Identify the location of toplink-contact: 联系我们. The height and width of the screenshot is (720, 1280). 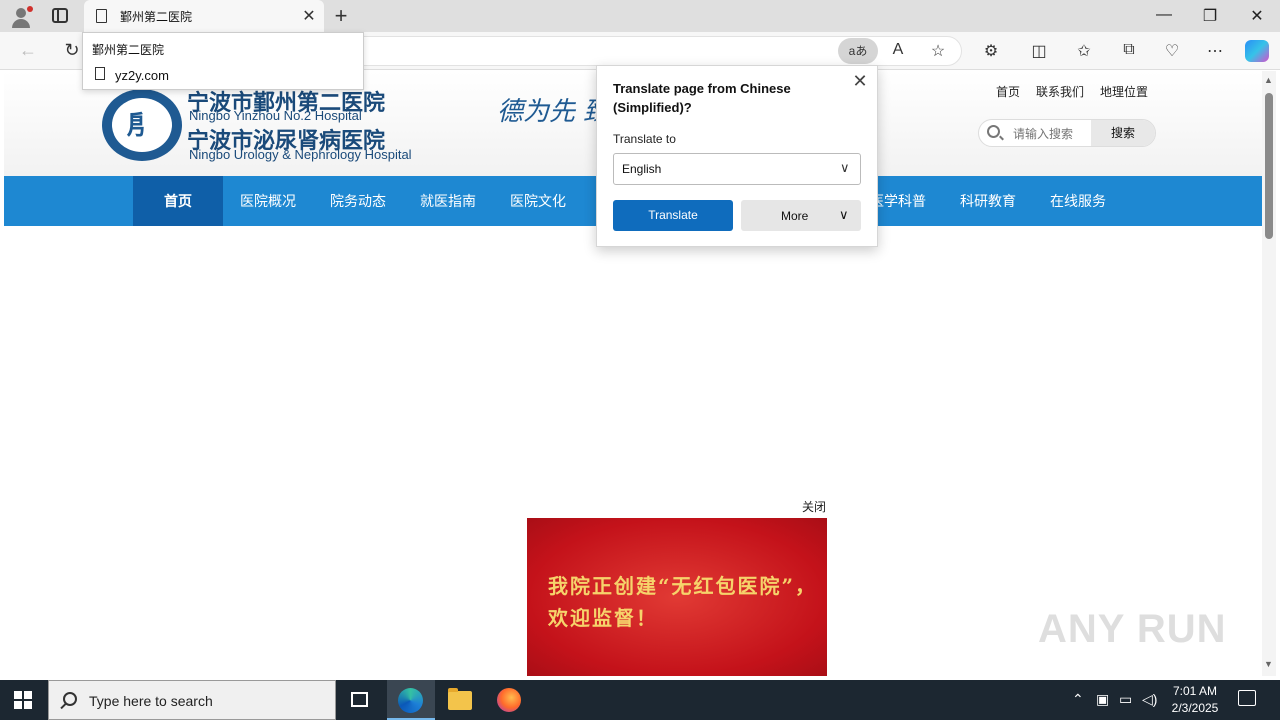
(1060, 91).